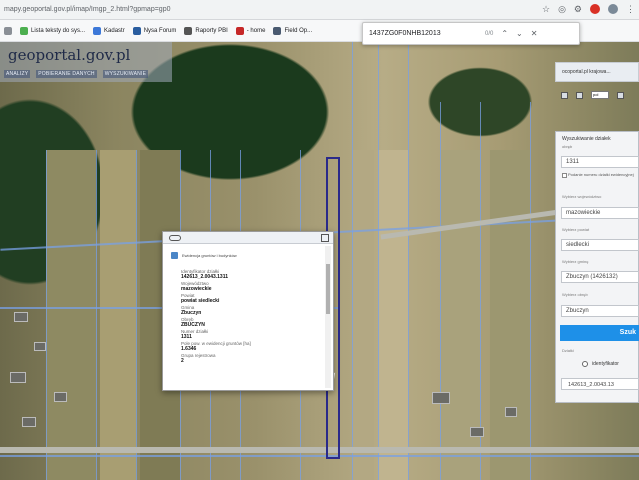  Describe the element at coordinates (576, 229) in the screenshot. I see `district-label: Wybierz powiat` at that location.